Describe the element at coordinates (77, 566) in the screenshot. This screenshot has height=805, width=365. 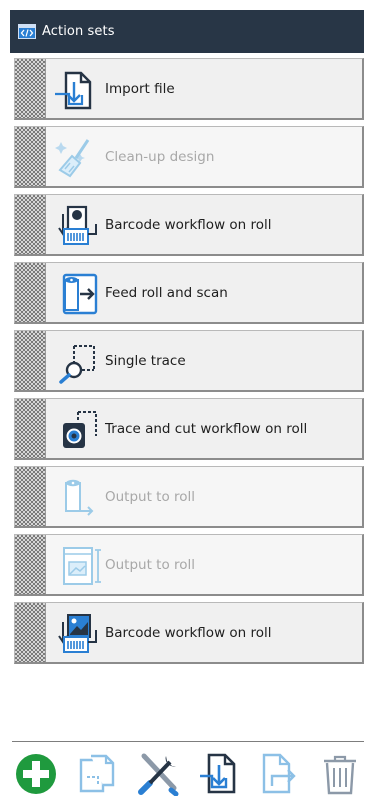
I see `output-to-roll-image-icon` at that location.